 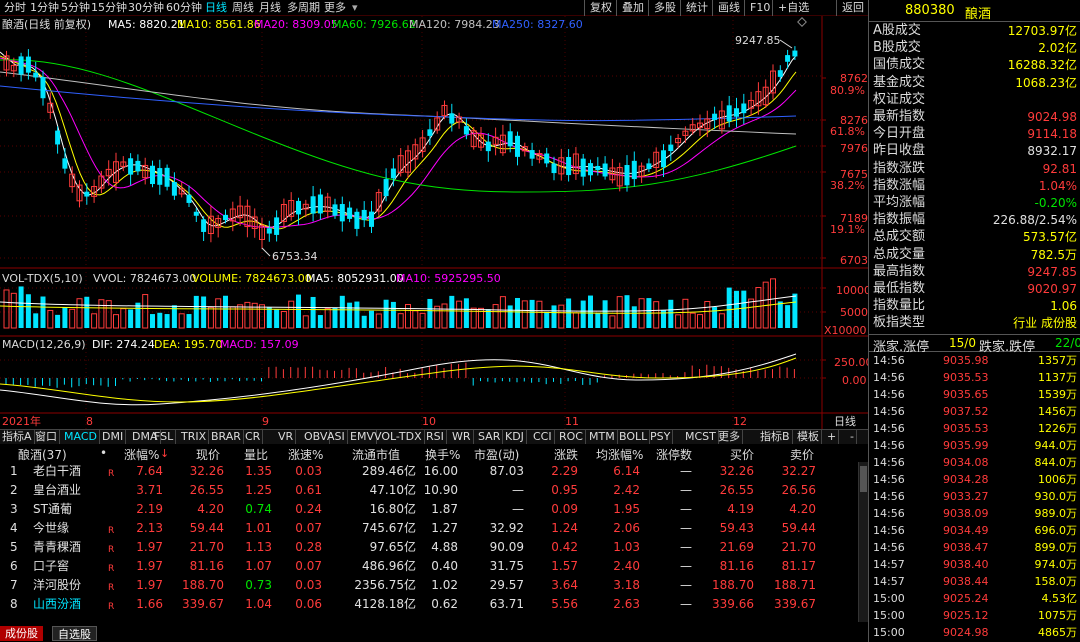 I want to click on more-dropdown-icon: ▾, so click(x=355, y=8).